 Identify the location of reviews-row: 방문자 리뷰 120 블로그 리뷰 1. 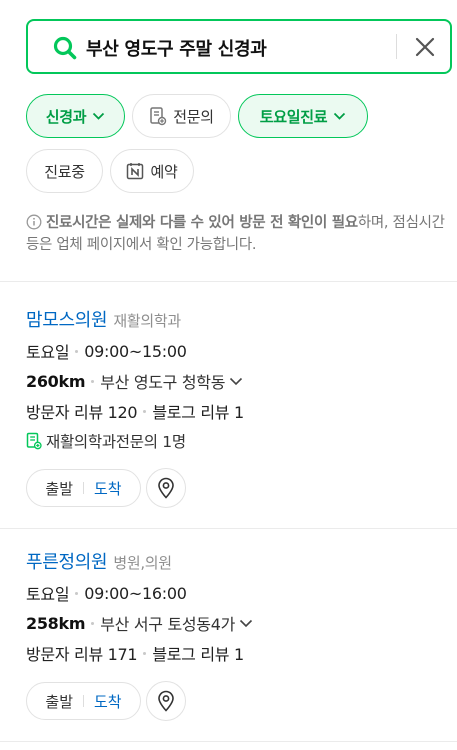
(236, 411).